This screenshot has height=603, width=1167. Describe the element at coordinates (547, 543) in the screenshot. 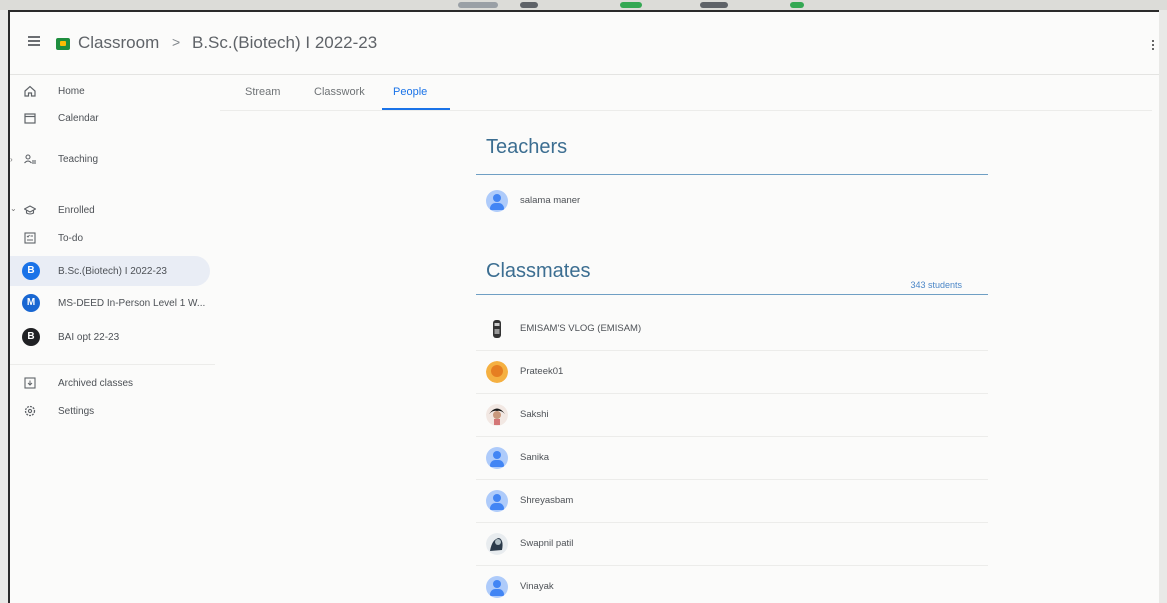

I see `classmate-name: Swapnil patil` at that location.